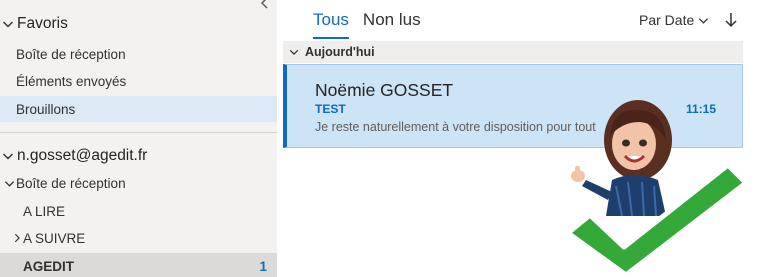  Describe the element at coordinates (42, 23) in the screenshot. I see `favorites-title: Favoris` at that location.